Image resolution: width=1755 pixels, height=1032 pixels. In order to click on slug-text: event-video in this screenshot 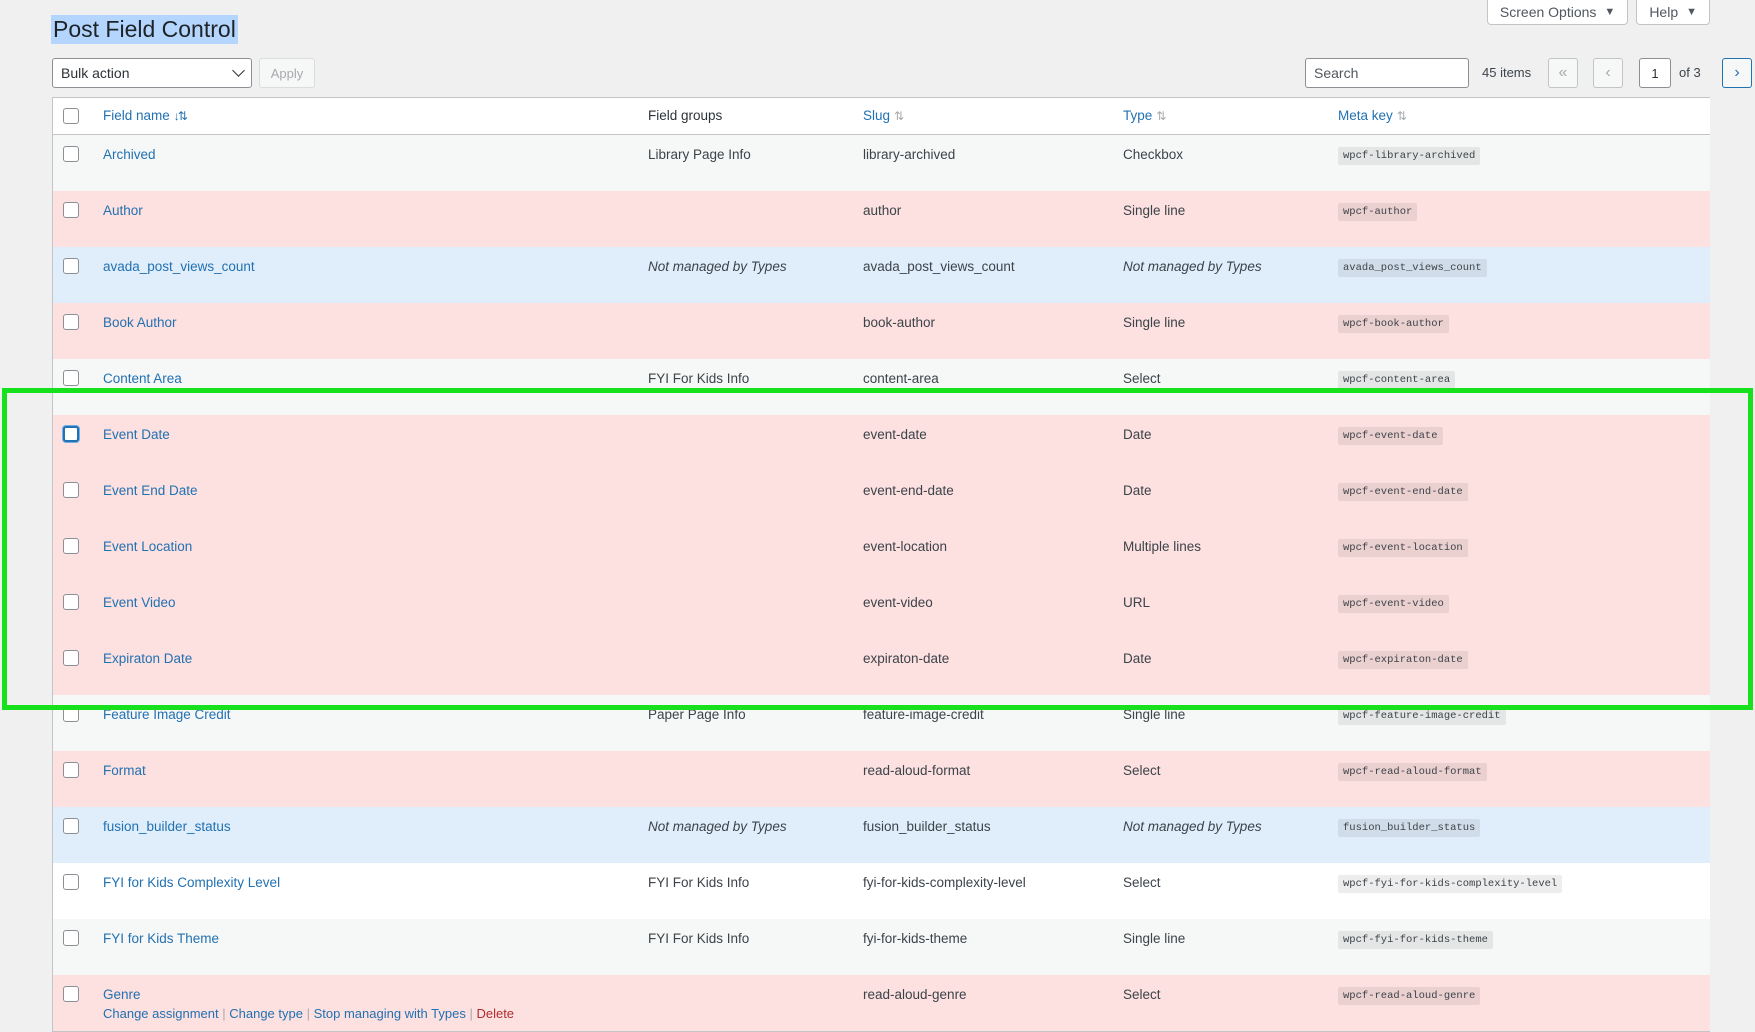, I will do `click(898, 602)`.